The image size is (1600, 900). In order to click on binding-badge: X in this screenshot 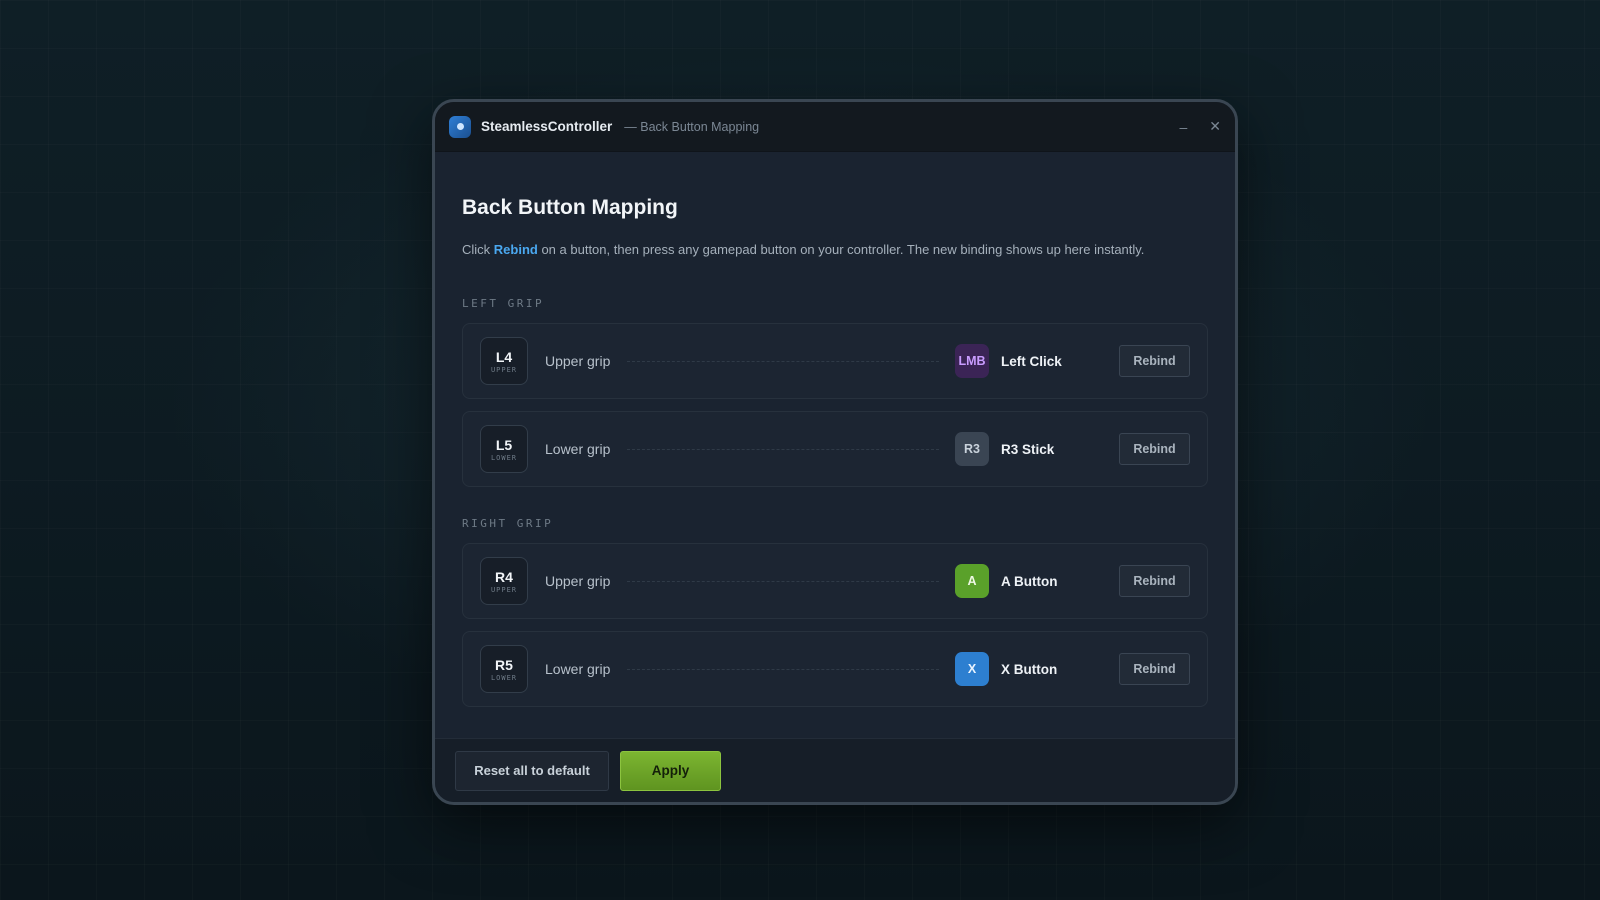, I will do `click(972, 669)`.